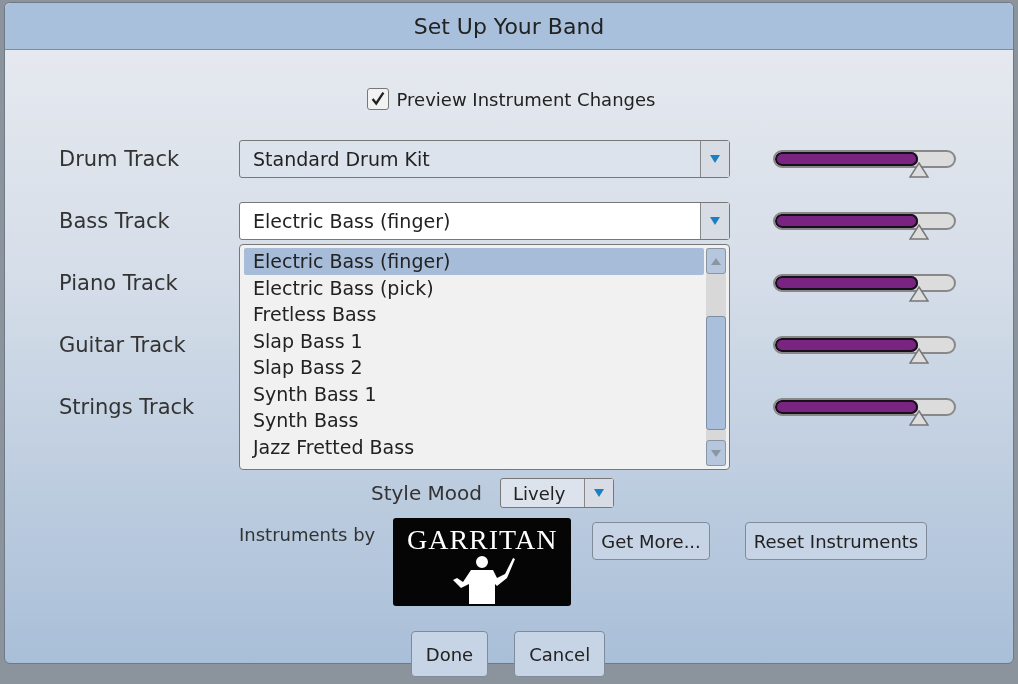  What do you see at coordinates (120, 159) in the screenshot?
I see `track-label: Drum Track` at bounding box center [120, 159].